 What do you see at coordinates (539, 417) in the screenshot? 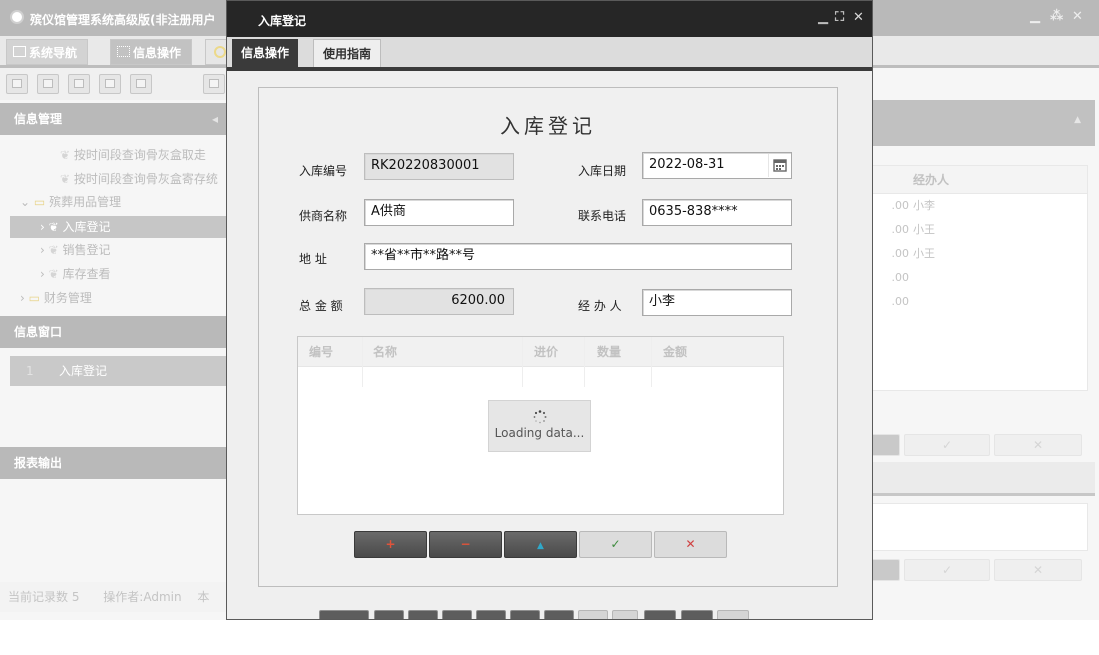
I see `spinner-icon` at bounding box center [539, 417].